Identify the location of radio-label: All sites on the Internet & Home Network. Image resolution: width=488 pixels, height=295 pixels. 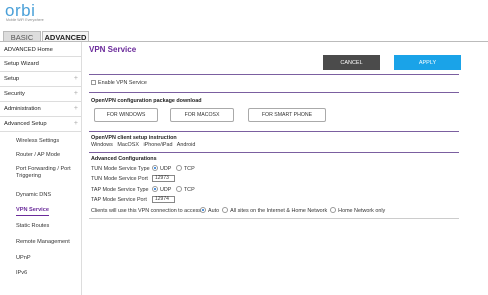
(279, 211).